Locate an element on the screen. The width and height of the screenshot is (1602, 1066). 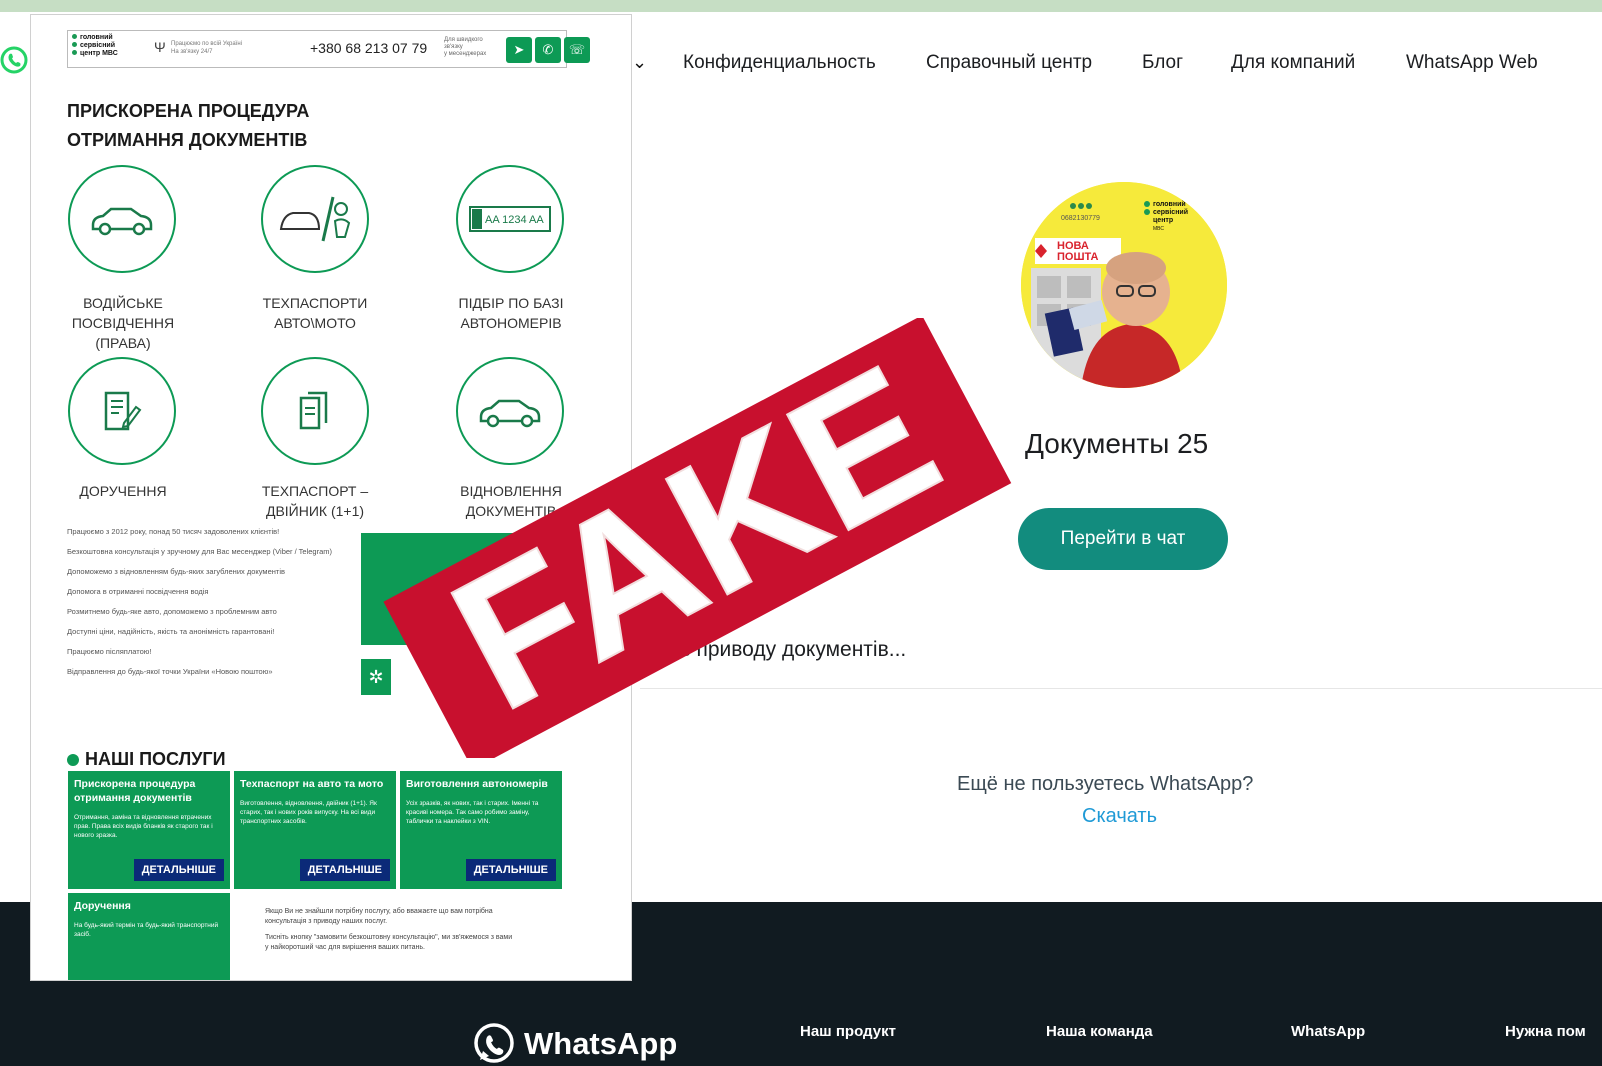
service-circle-power-of-attorney is located at coordinates (122, 411).